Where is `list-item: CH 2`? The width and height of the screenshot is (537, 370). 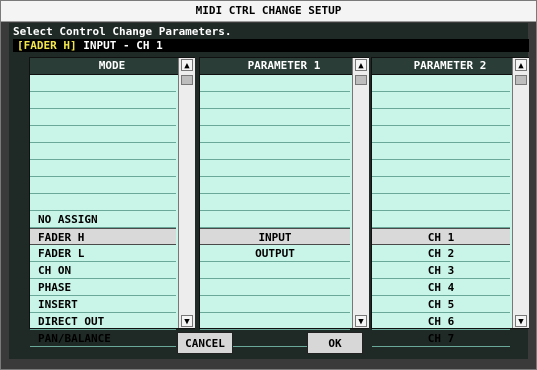
list-item: CH 2 is located at coordinates (441, 253).